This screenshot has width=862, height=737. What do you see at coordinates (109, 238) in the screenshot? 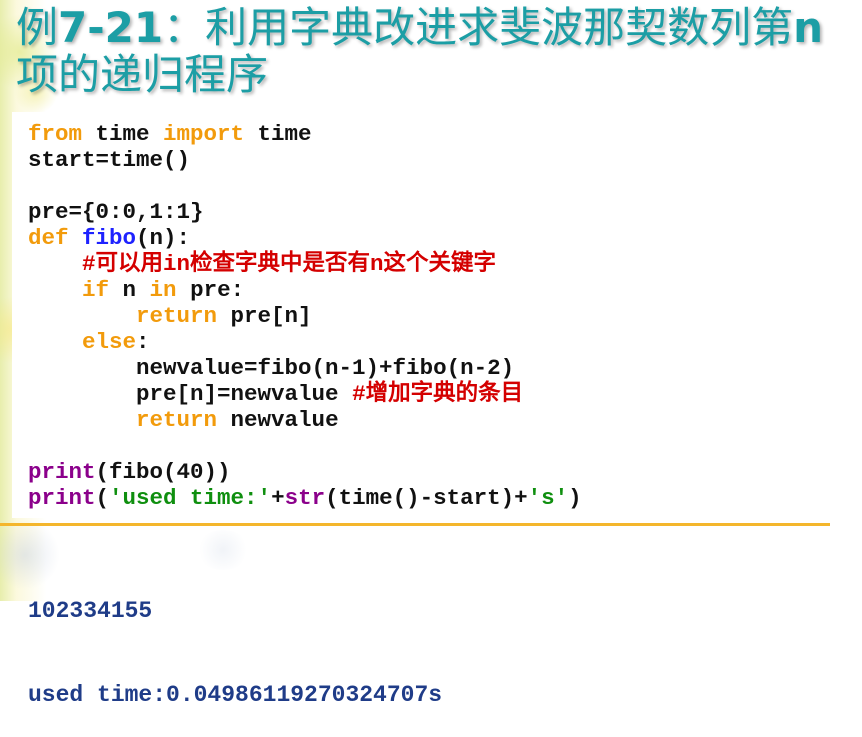
I see `code-function-name: fibo` at bounding box center [109, 238].